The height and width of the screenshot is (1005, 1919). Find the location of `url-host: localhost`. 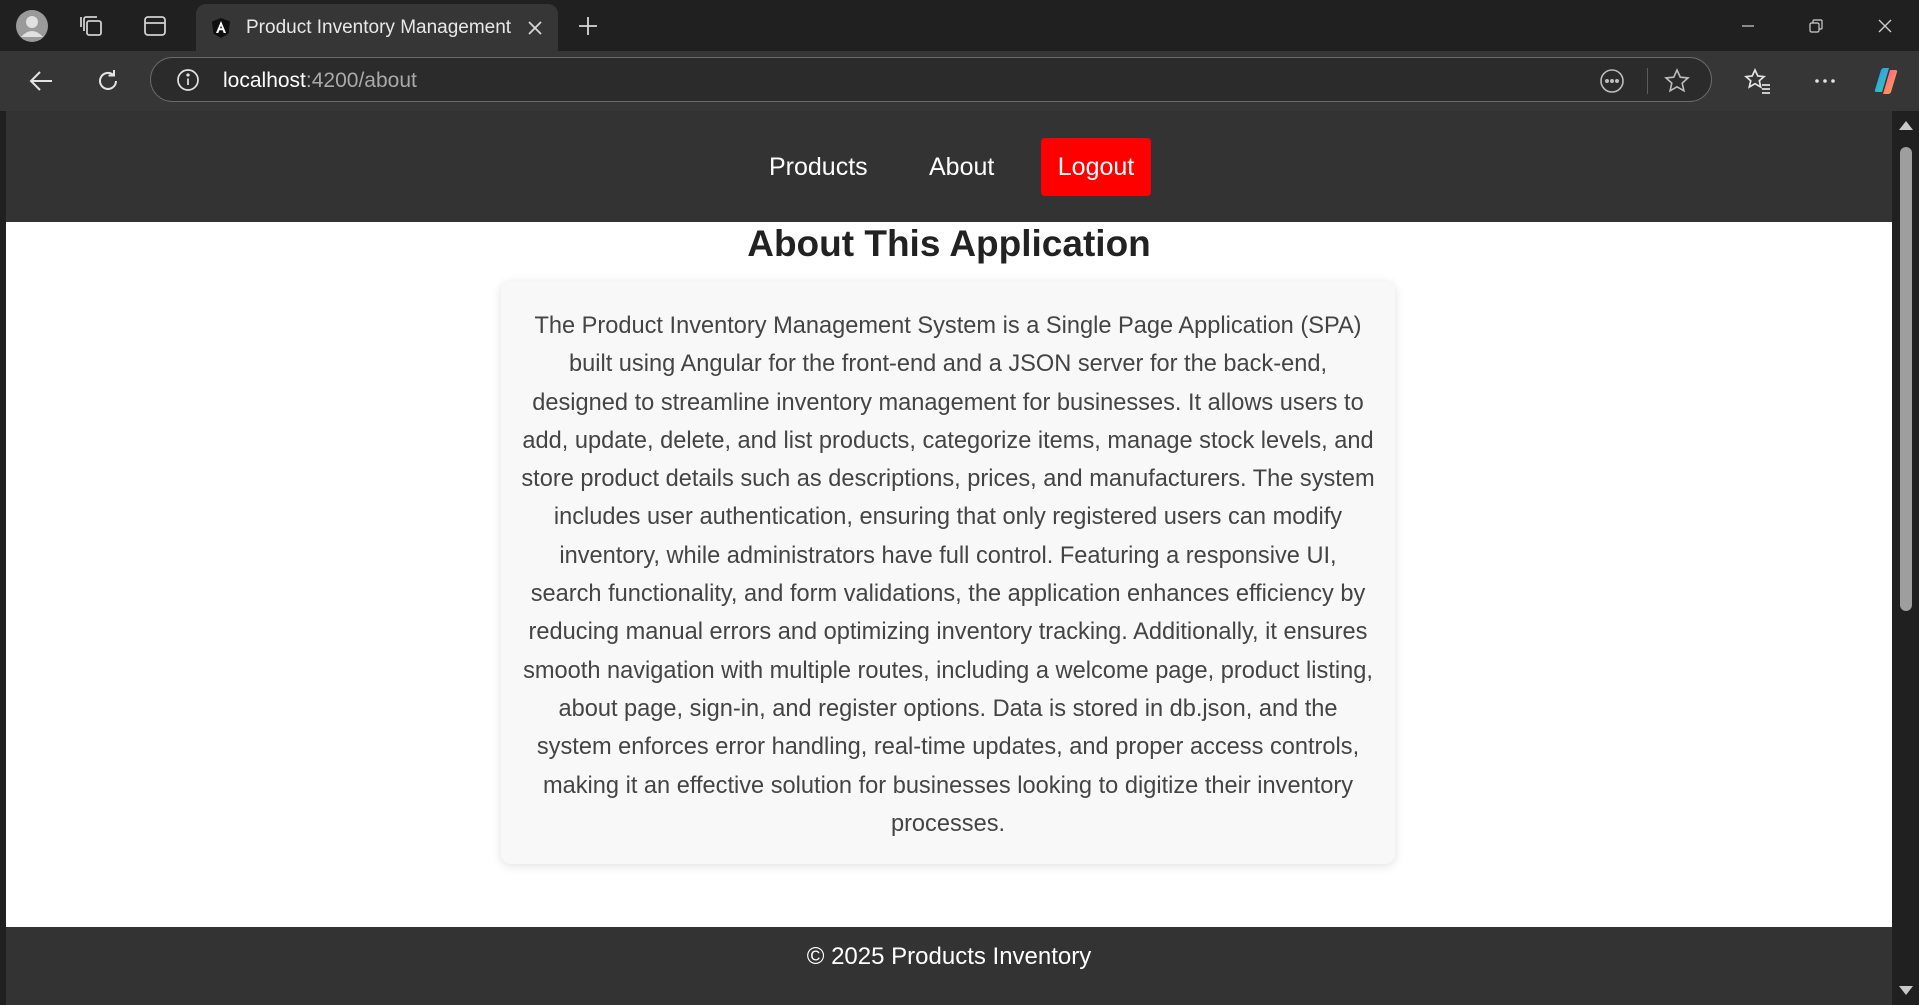

url-host: localhost is located at coordinates (264, 80).